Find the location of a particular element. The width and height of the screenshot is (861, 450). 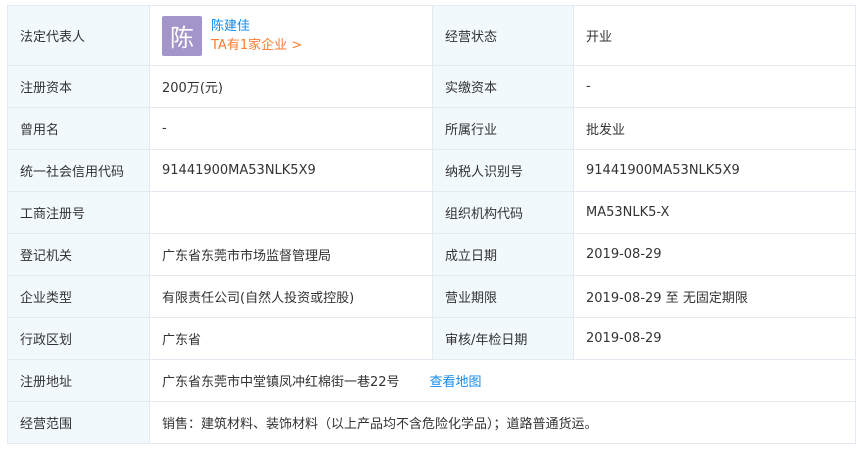

region-value: 广东省 is located at coordinates (291, 338).